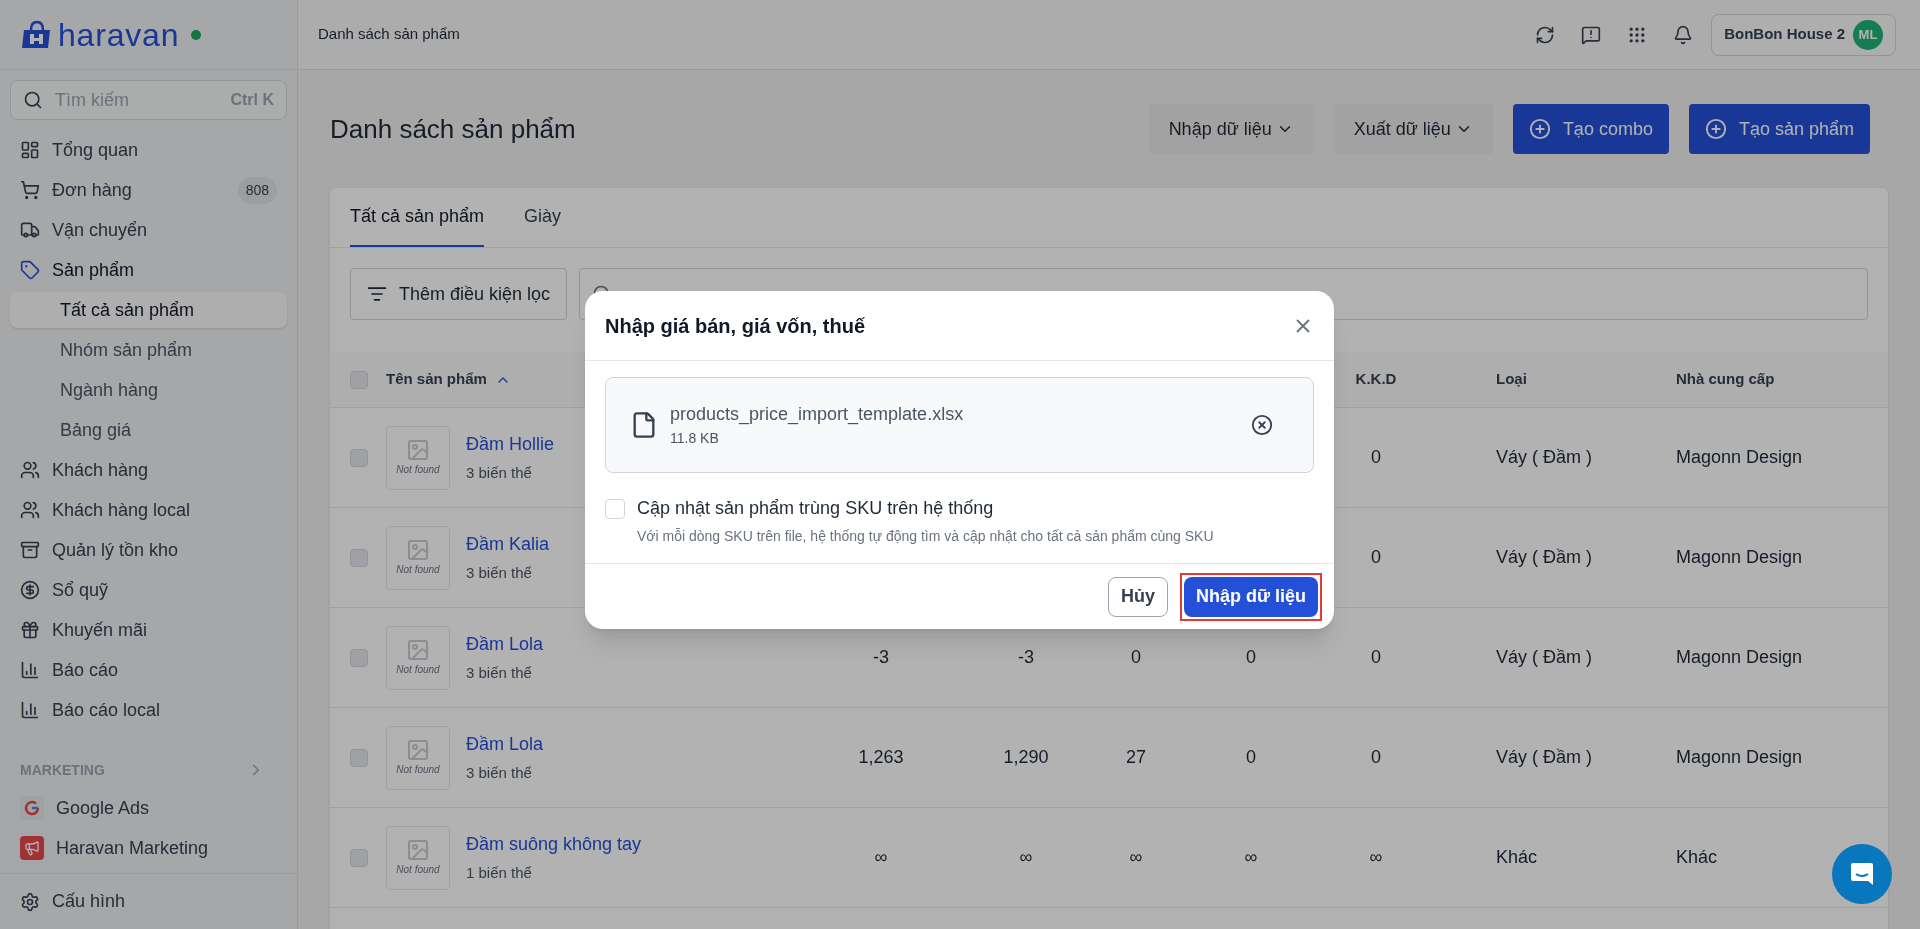 The width and height of the screenshot is (1920, 929). What do you see at coordinates (148, 848) in the screenshot?
I see `sidebar-item: Haravan Marketing` at bounding box center [148, 848].